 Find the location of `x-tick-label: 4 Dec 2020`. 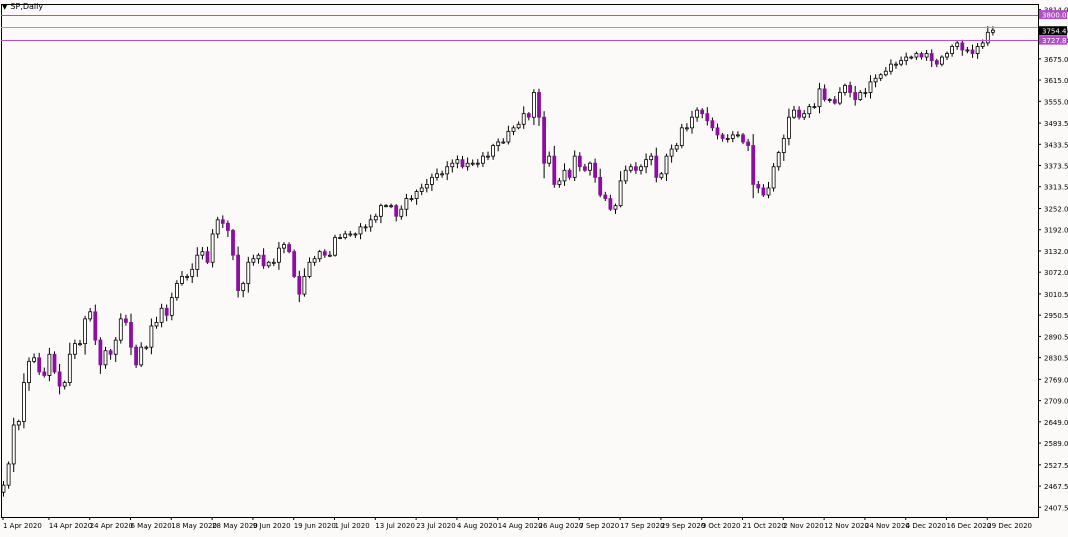

x-tick-label: 4 Dec 2020 is located at coordinates (926, 526).